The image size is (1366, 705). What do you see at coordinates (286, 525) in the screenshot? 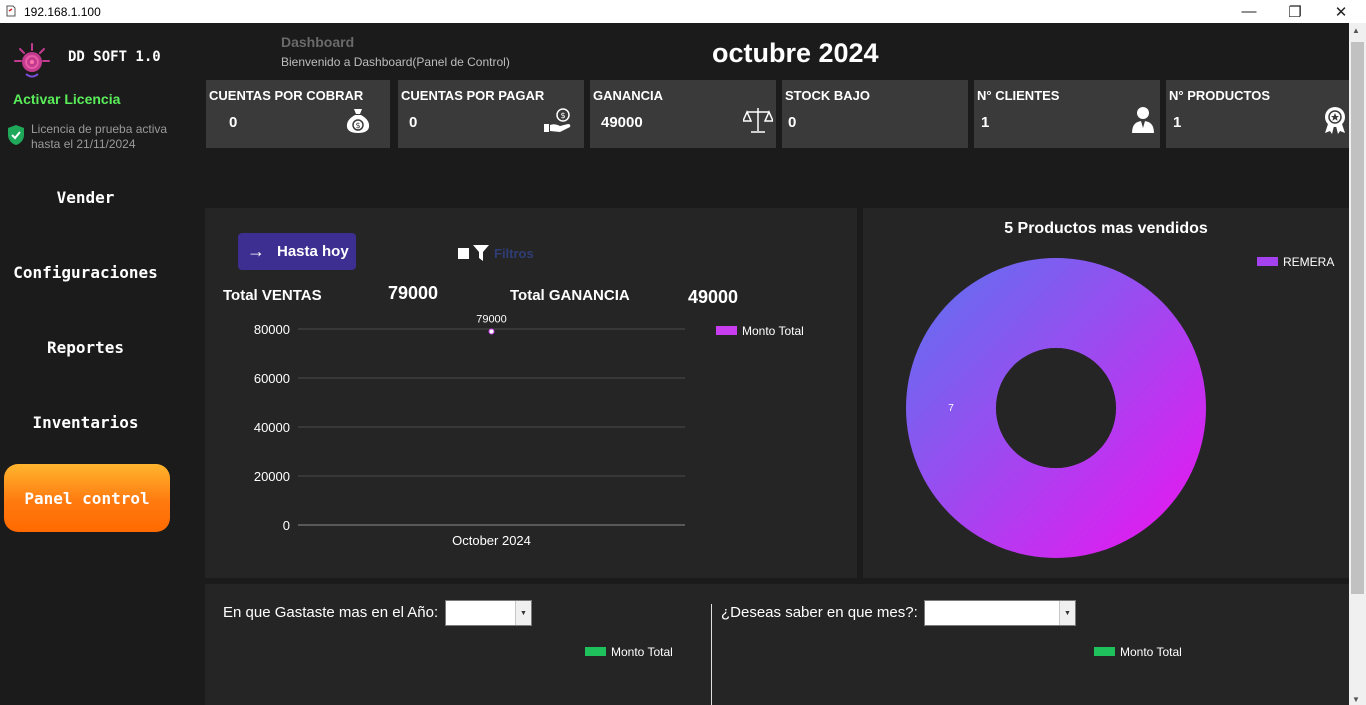
I see `y-tick-label: 0` at bounding box center [286, 525].